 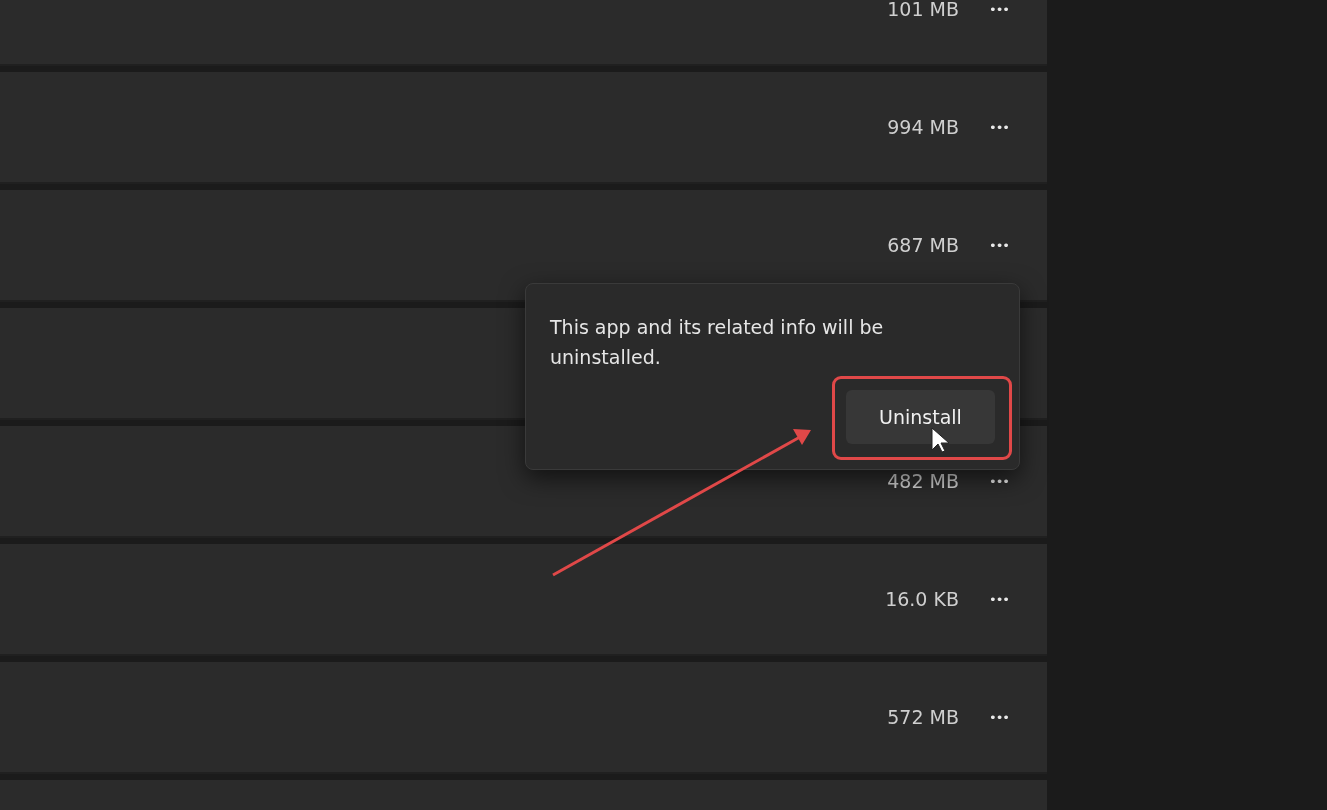 What do you see at coordinates (923, 245) in the screenshot?
I see `app-size: 687 MB` at bounding box center [923, 245].